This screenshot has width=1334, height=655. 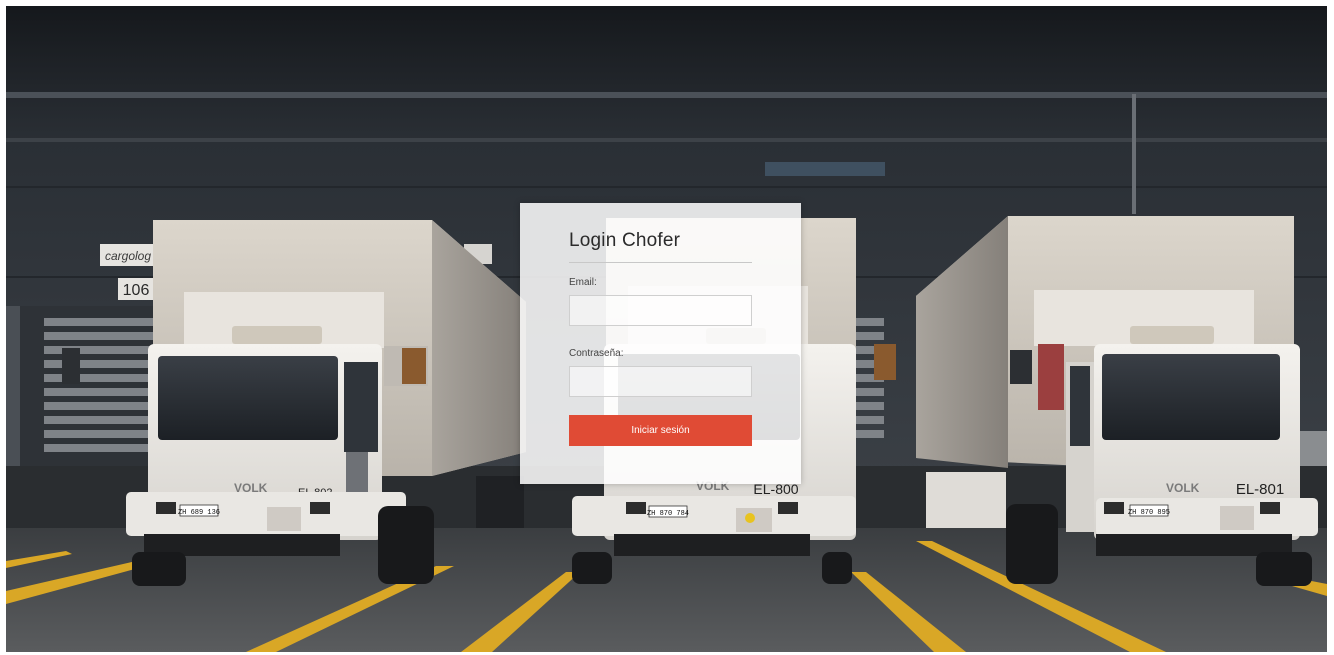 I want to click on email-field, so click(x=660, y=310).